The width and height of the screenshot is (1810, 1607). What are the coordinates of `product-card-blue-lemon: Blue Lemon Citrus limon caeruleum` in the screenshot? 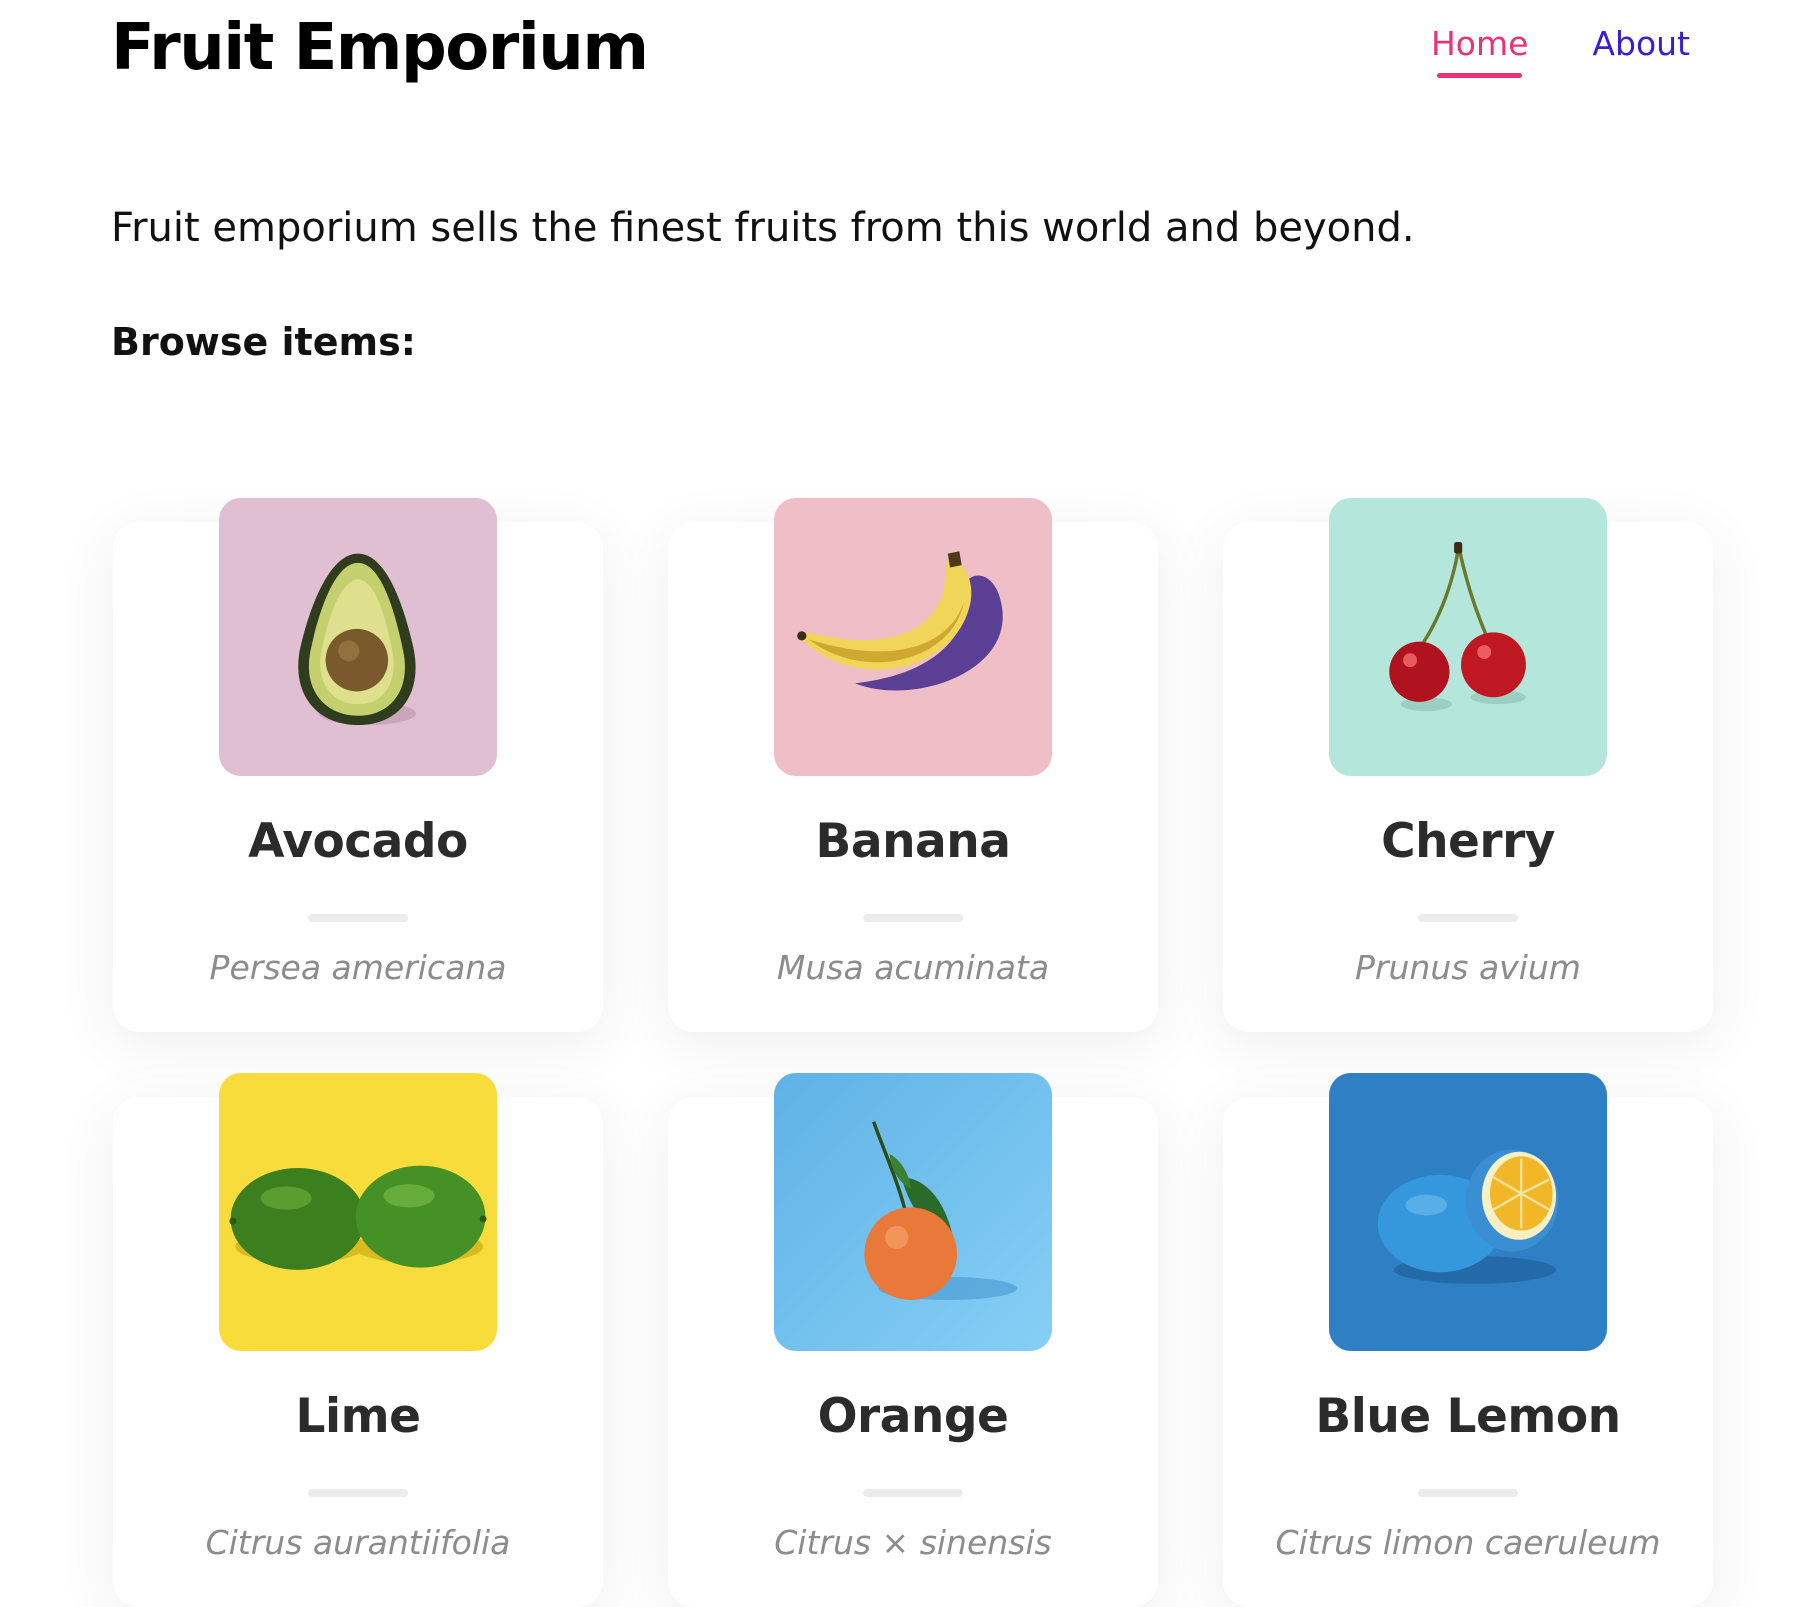 It's located at (1468, 1340).